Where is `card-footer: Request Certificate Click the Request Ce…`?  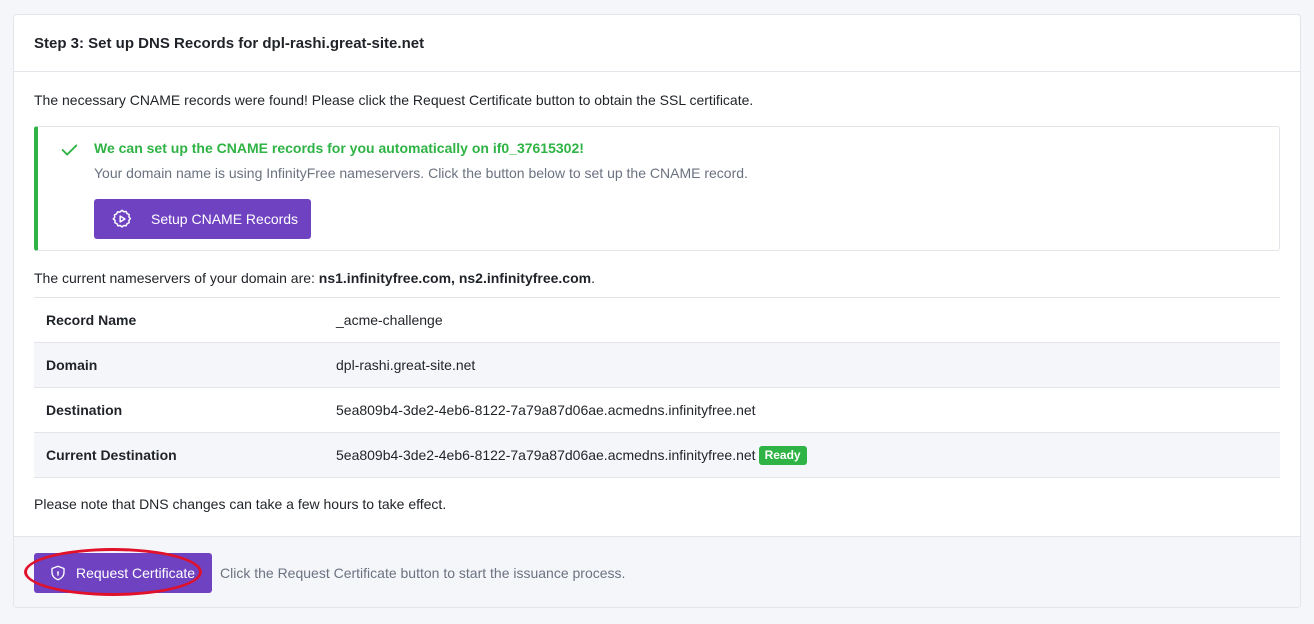
card-footer: Request Certificate Click the Request Ce… is located at coordinates (657, 571).